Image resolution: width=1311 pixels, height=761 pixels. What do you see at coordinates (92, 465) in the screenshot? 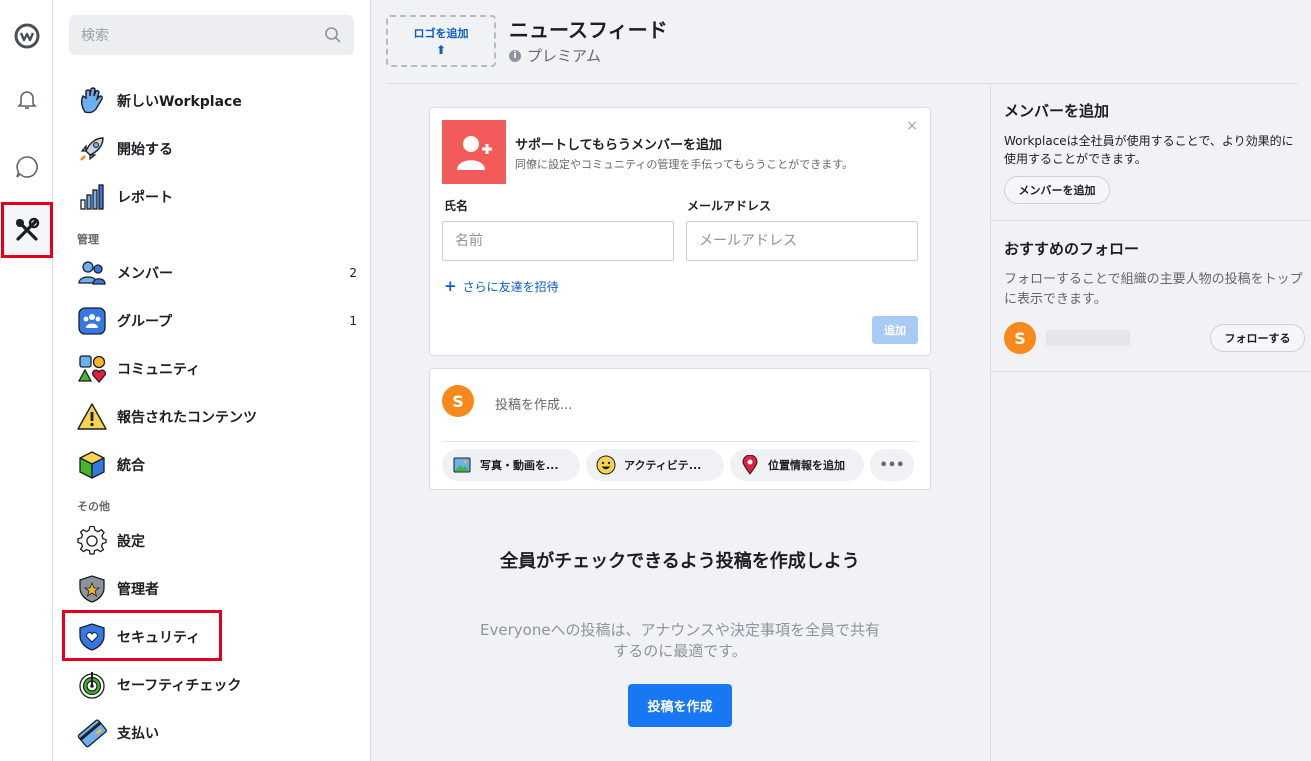
I see `cube-icon` at bounding box center [92, 465].